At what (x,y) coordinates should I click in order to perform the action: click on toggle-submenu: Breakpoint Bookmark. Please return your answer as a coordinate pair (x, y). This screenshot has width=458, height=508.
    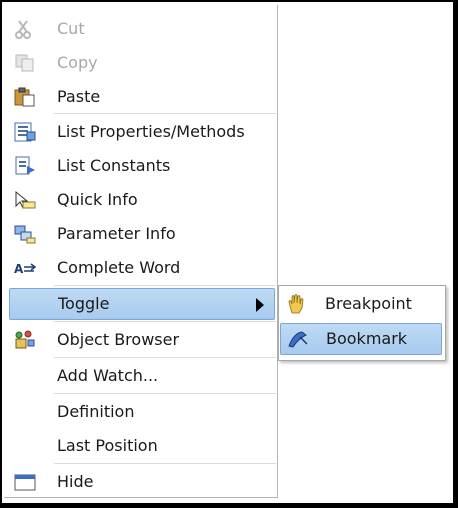
    Looking at the image, I should click on (362, 323).